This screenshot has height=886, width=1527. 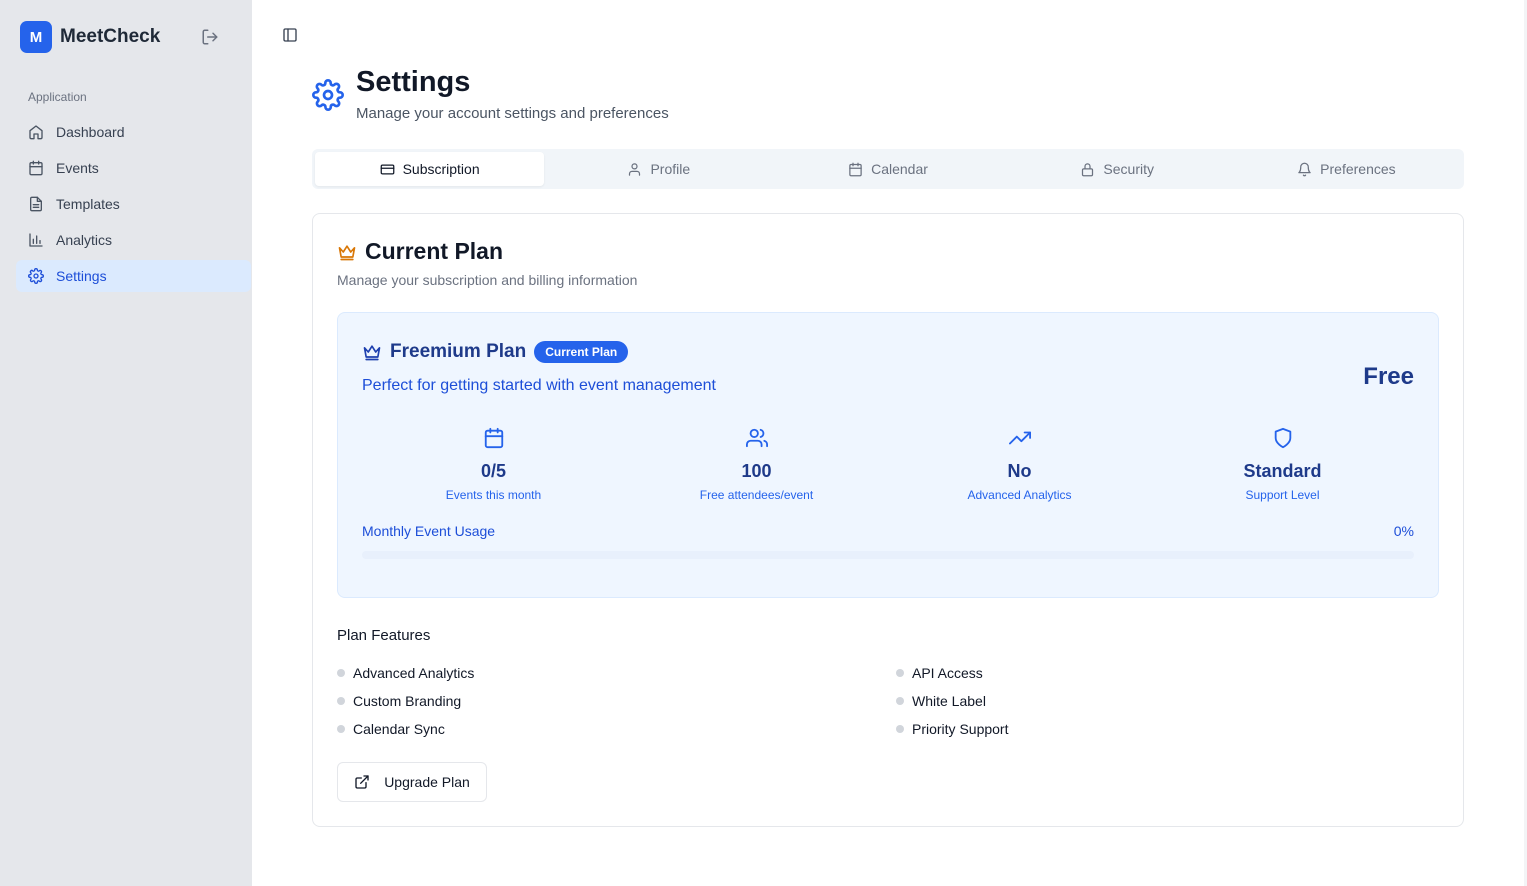 I want to click on current-plan-badge: Current Plan, so click(x=581, y=352).